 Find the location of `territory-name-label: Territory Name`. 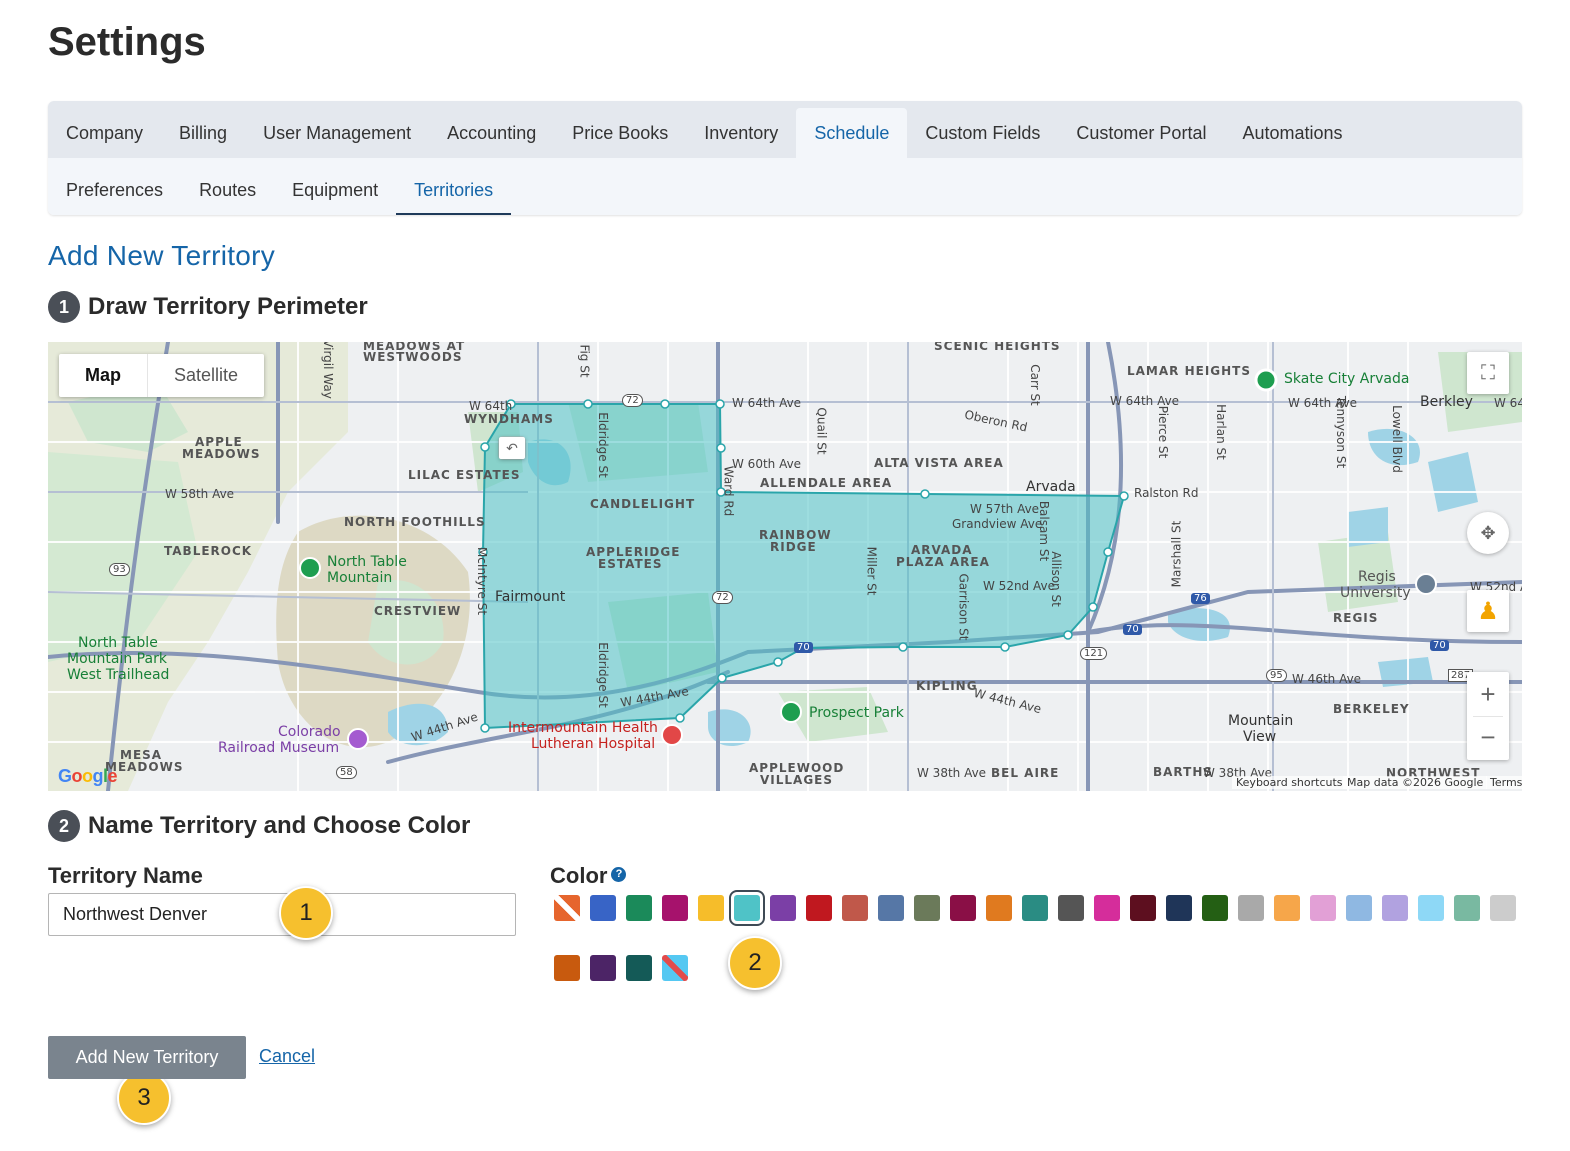

territory-name-label: Territory Name is located at coordinates (125, 875).